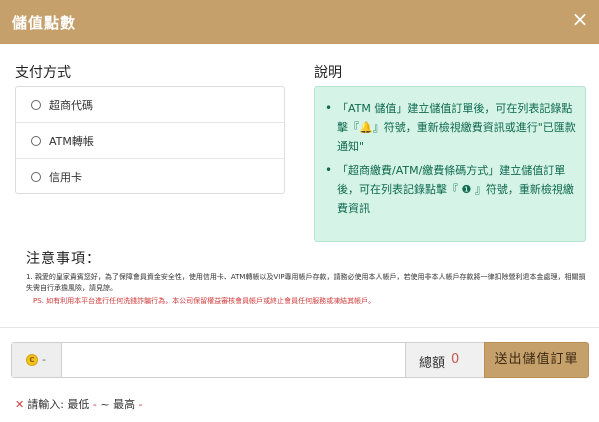  I want to click on dialog-header: 儲值點數 ×, so click(299, 22).